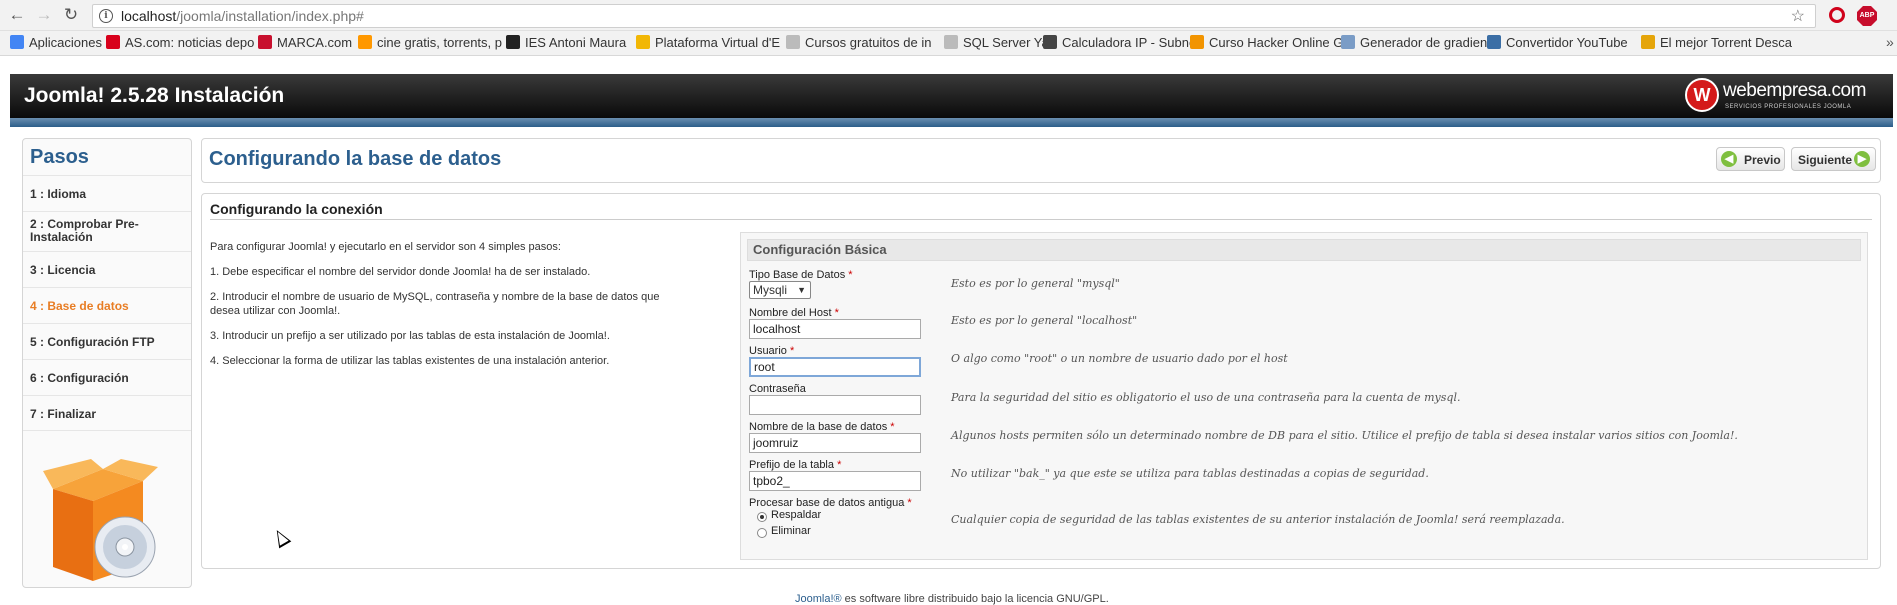 Image resolution: width=1897 pixels, height=605 pixels. Describe the element at coordinates (951, 122) in the screenshot. I see `header-accent-bar` at that location.